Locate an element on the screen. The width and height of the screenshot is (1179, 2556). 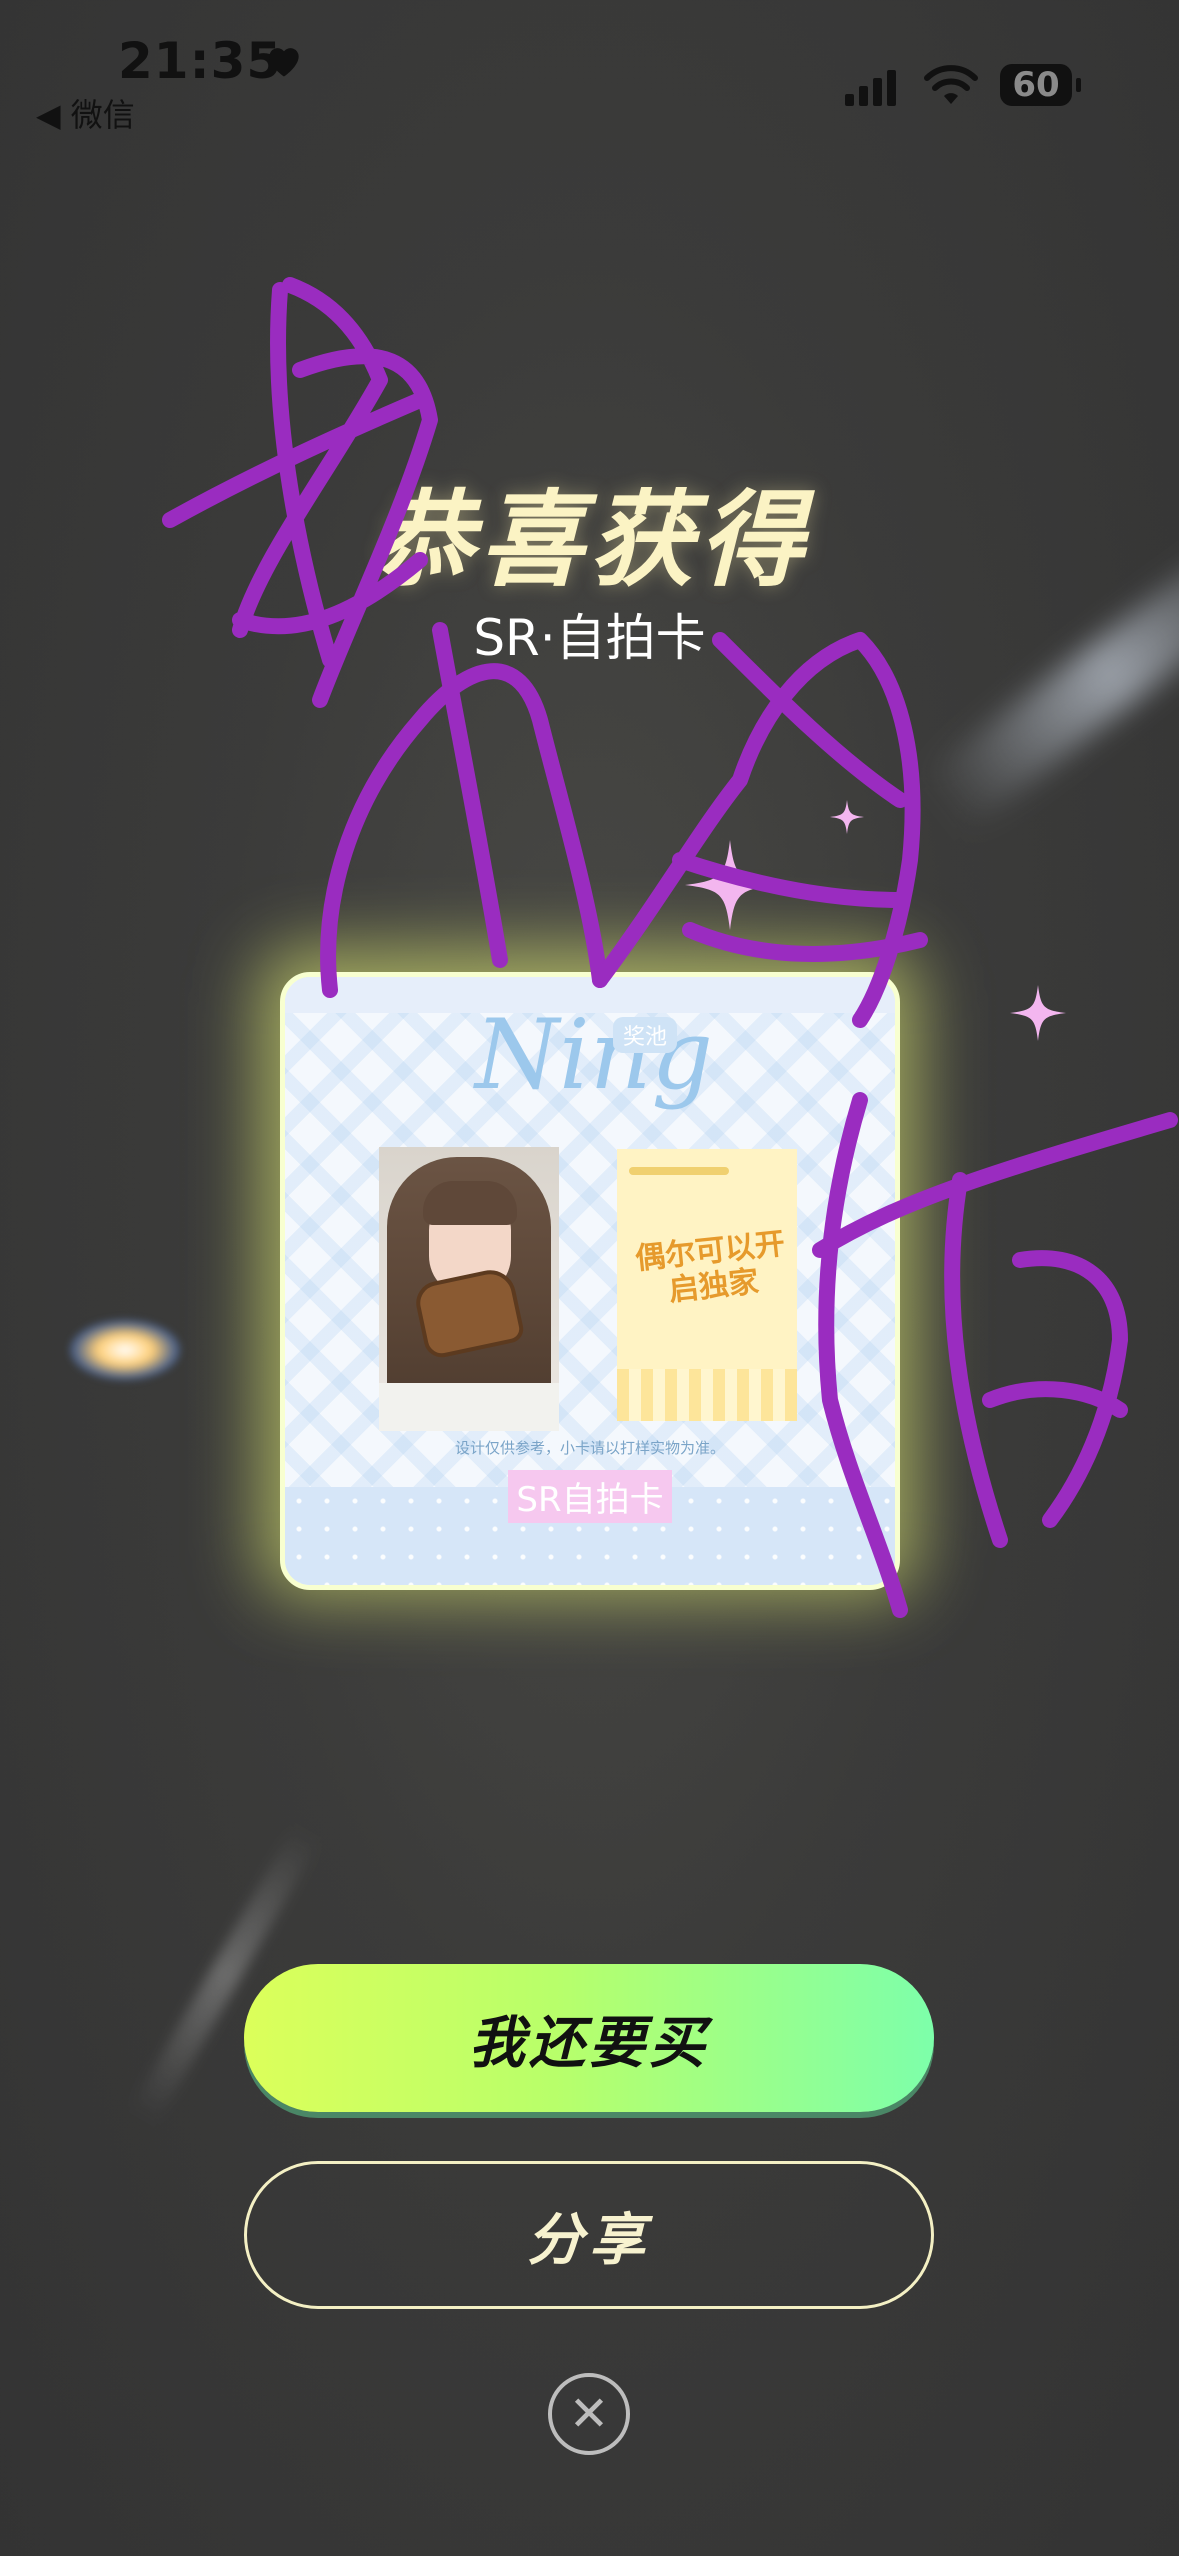
pool-tag: 奖池 is located at coordinates (645, 1035).